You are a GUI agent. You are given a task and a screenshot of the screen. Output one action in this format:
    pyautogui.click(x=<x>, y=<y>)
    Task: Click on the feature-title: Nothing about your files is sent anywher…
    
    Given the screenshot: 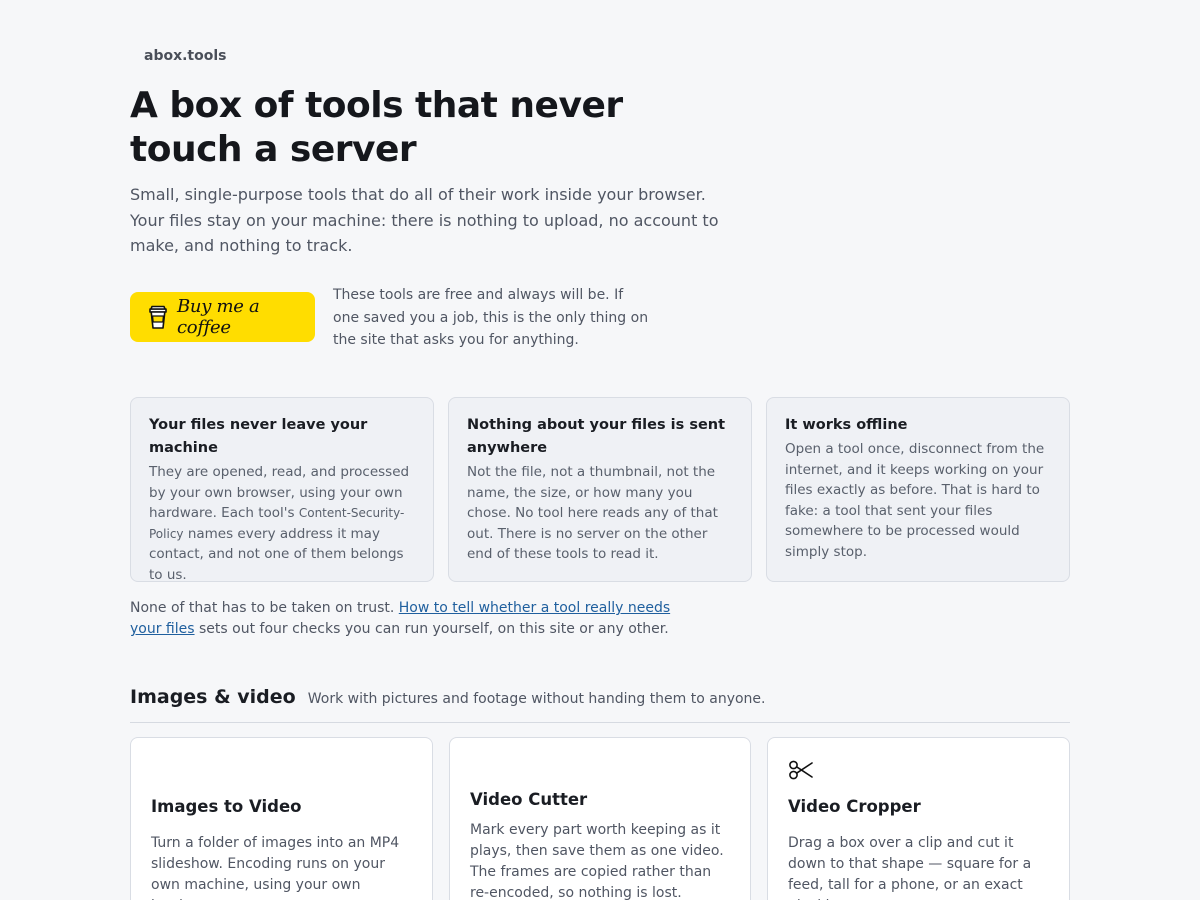 What is the action you would take?
    pyautogui.click(x=596, y=436)
    